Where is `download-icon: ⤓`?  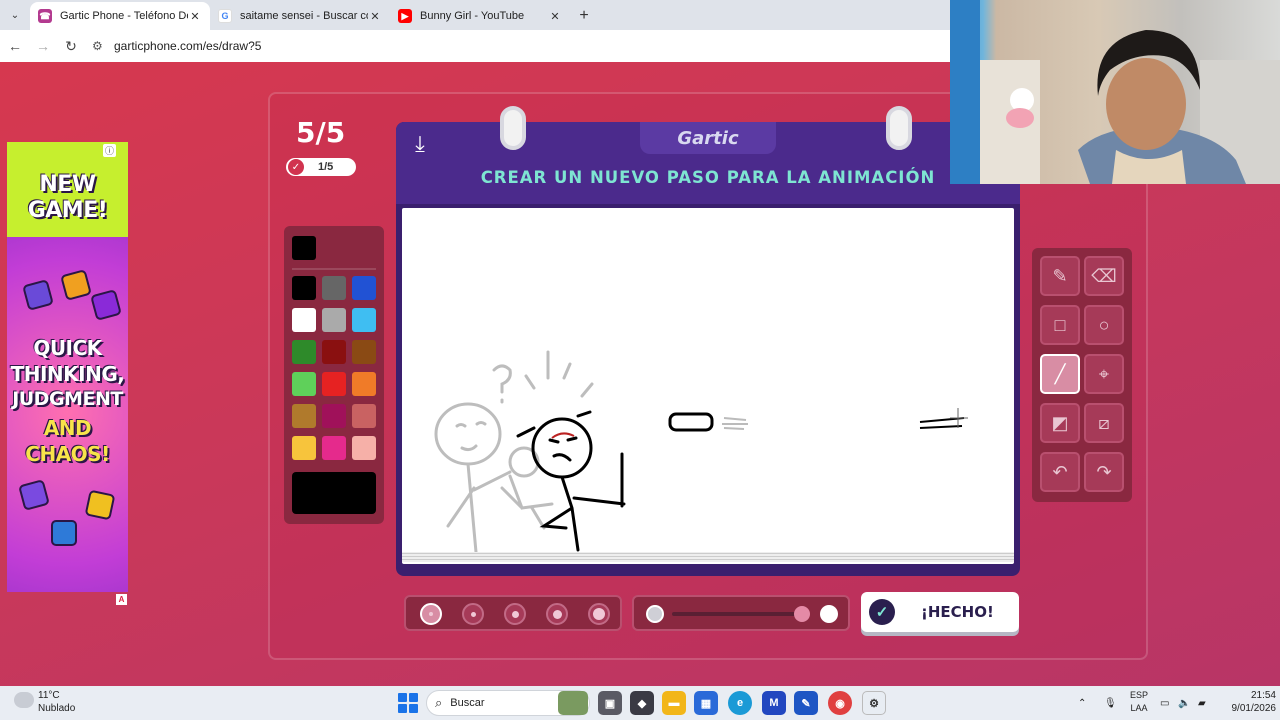
download-icon: ⤓ is located at coordinates (420, 144).